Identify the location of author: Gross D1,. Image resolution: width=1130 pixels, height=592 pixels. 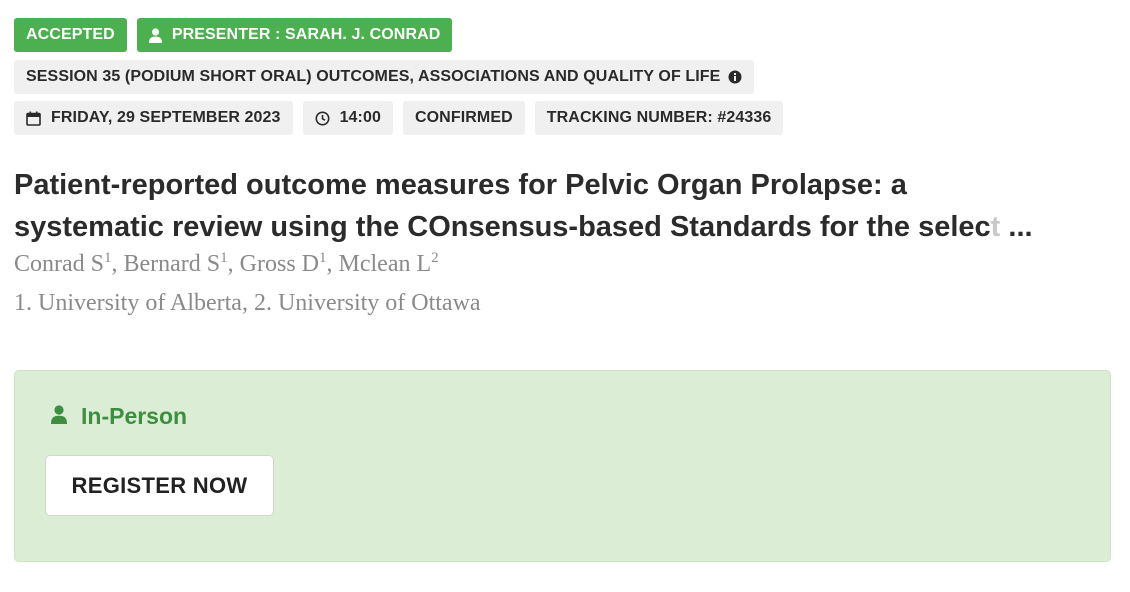
(289, 264).